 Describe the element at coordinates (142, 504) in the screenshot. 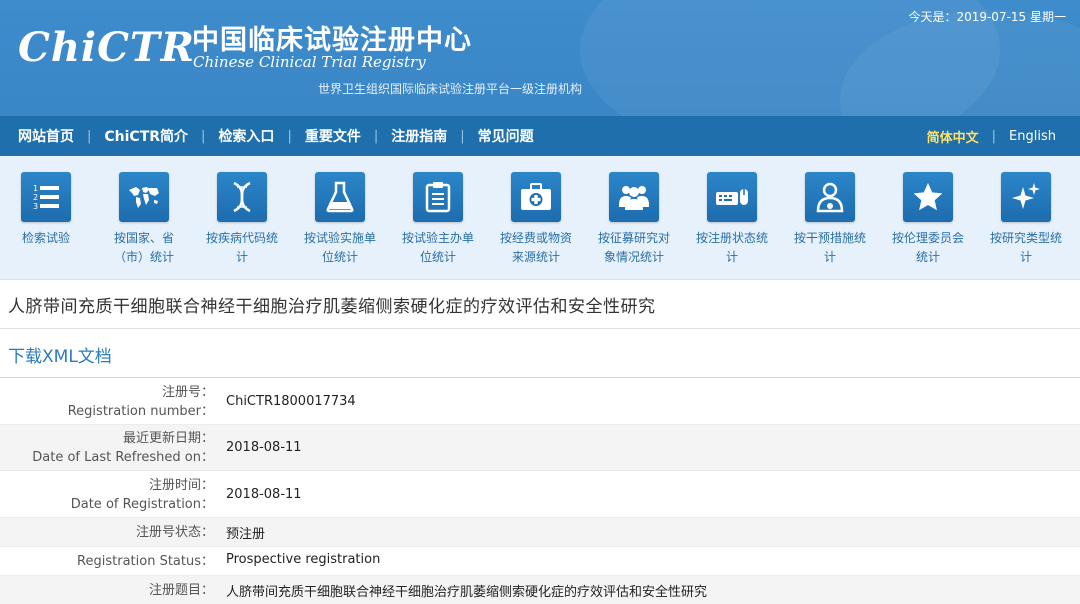

I see `detail-label-en: Date of Registration：` at that location.